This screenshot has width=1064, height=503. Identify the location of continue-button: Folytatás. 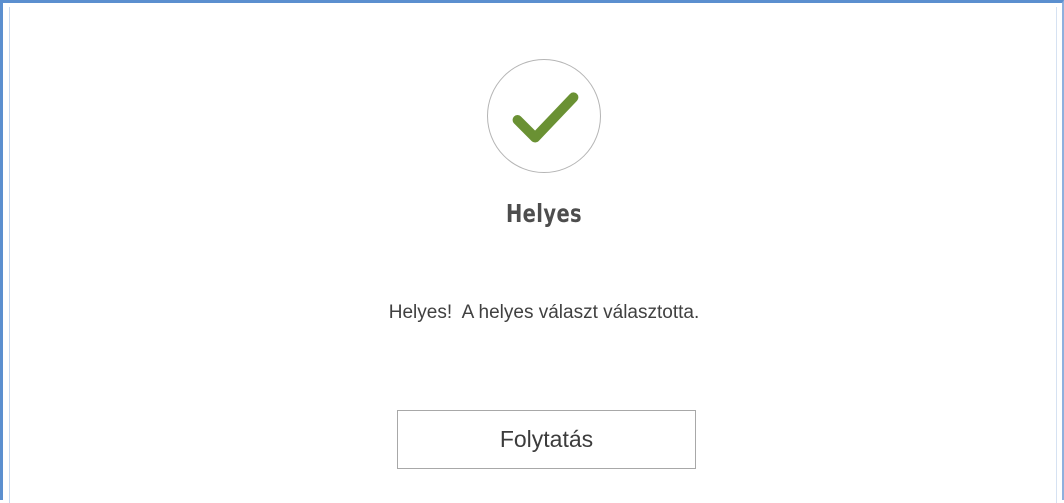
(546, 439).